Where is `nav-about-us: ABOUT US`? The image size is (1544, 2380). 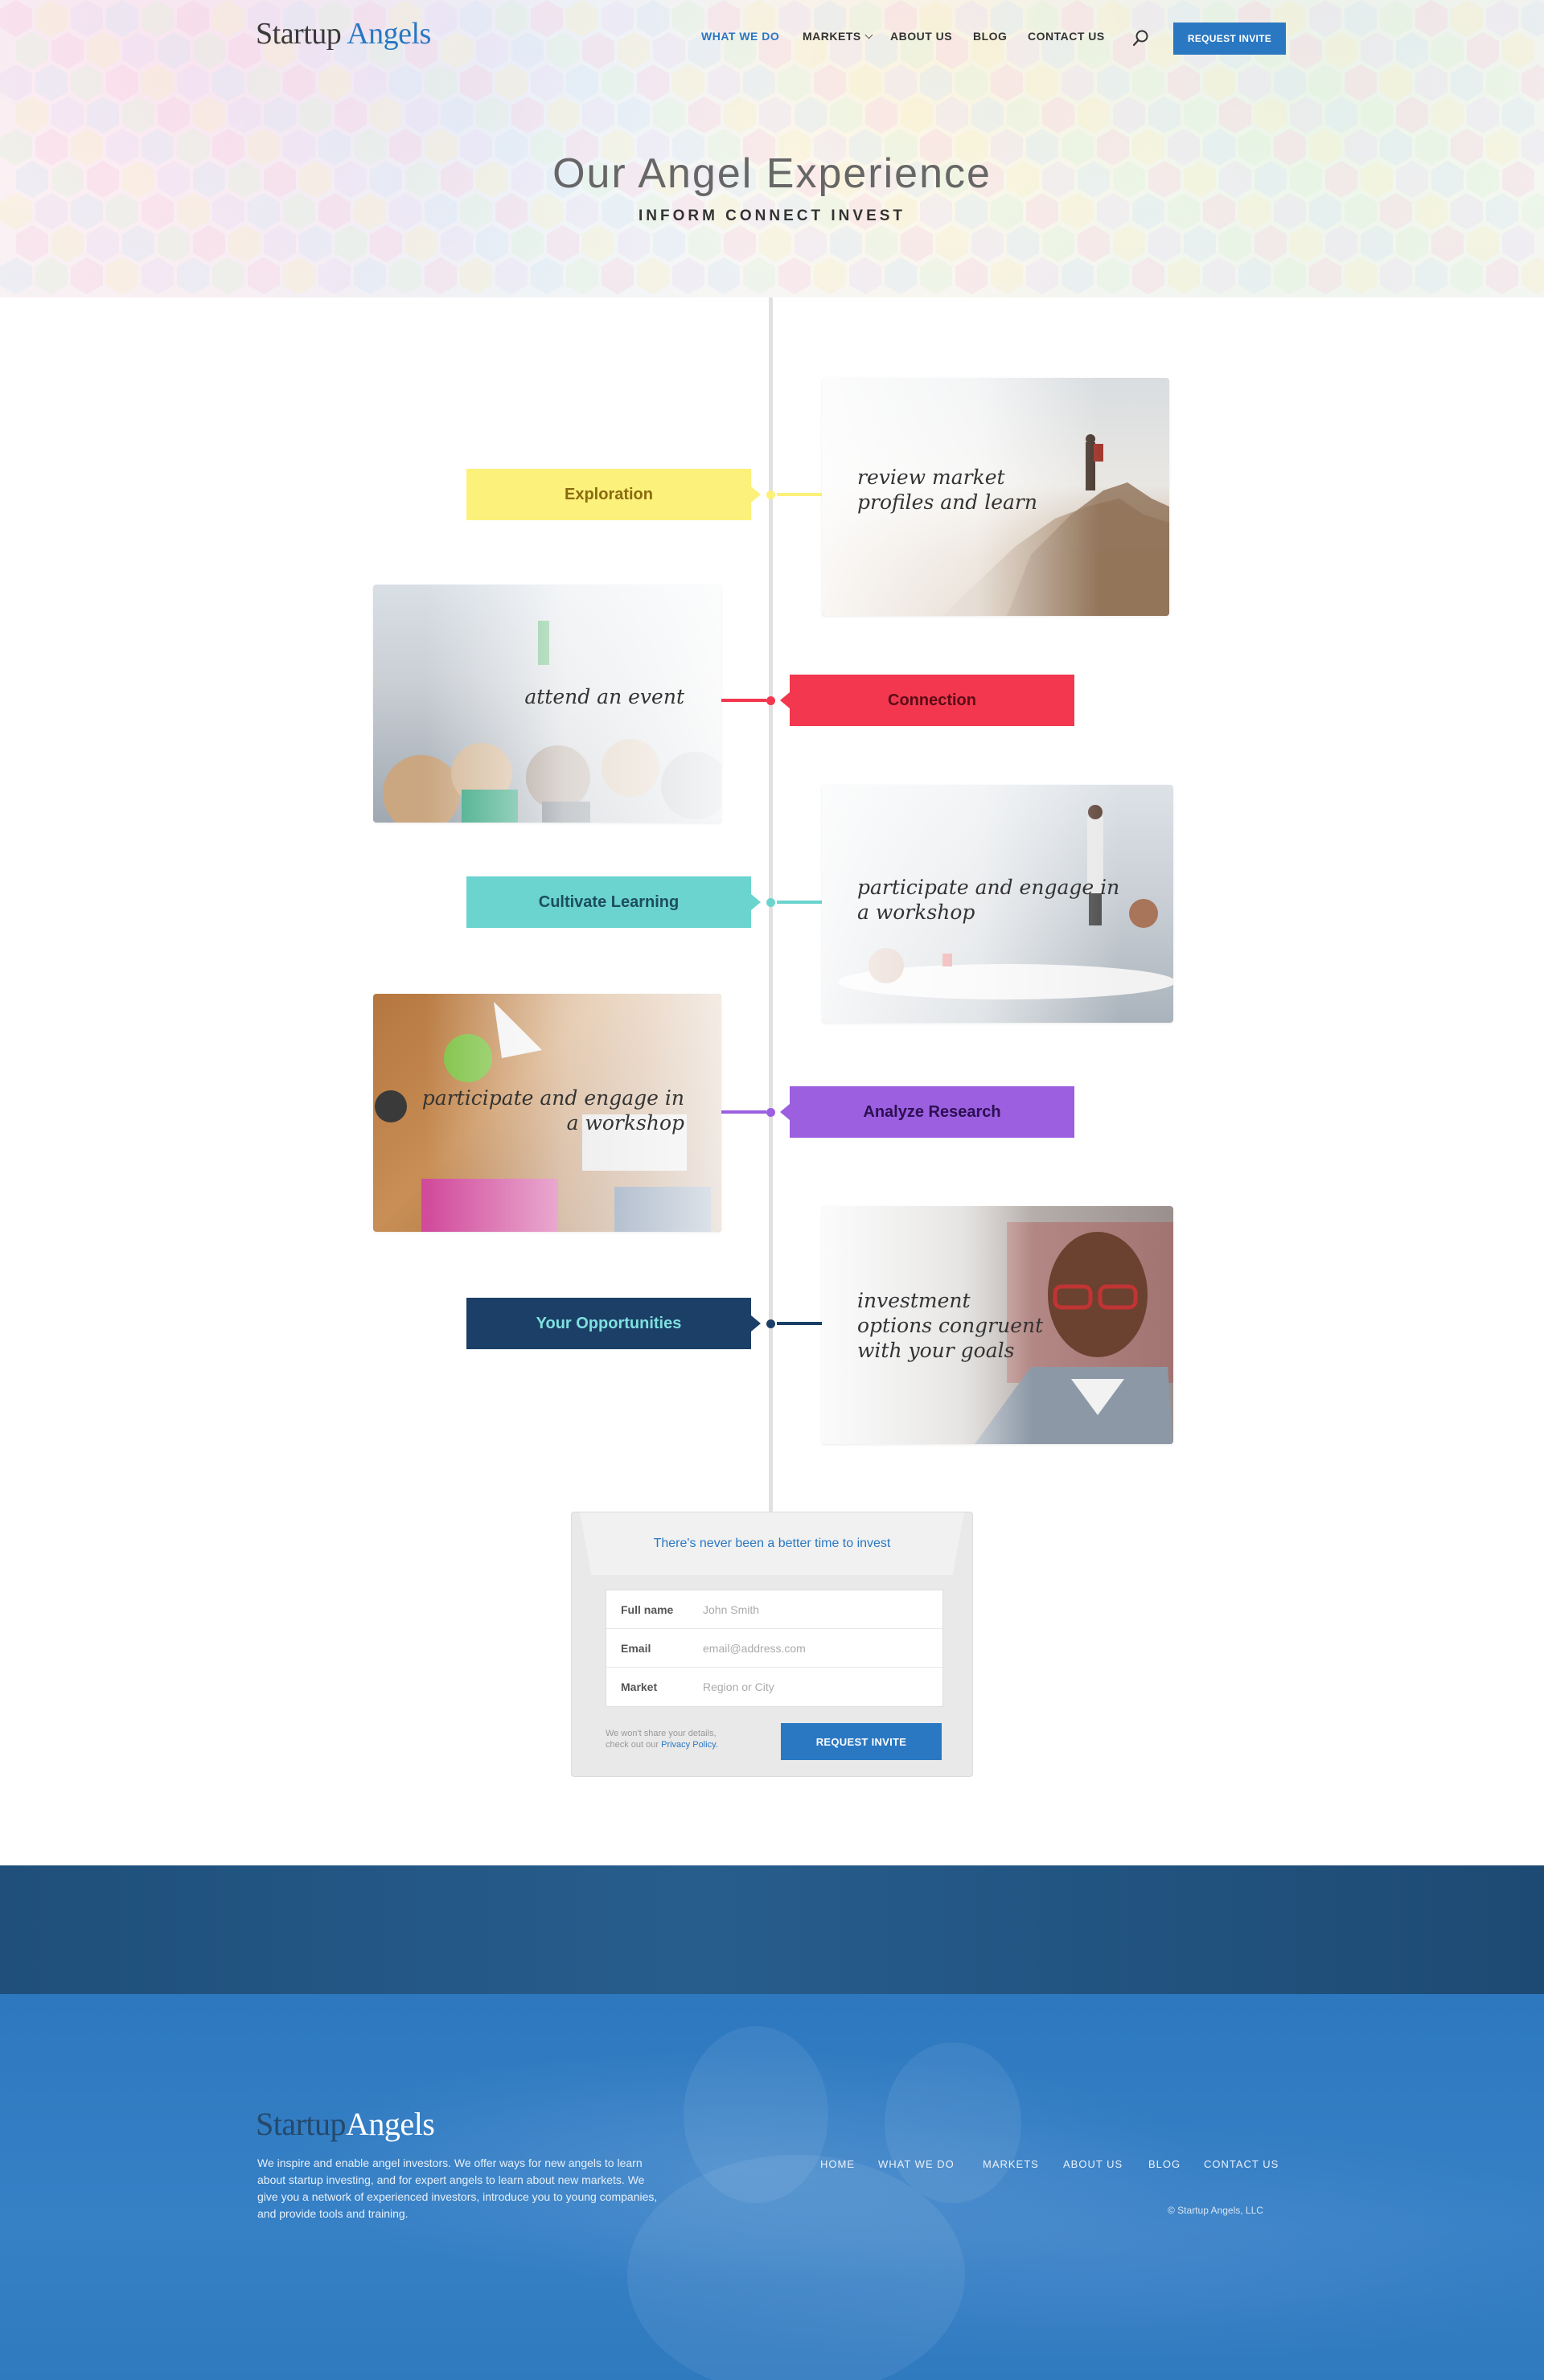 nav-about-us: ABOUT US is located at coordinates (921, 36).